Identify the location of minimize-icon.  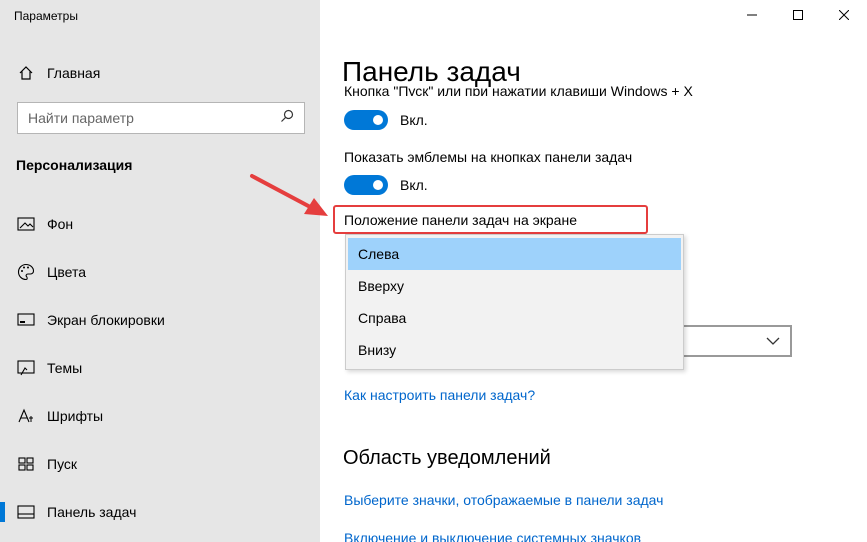
(752, 16).